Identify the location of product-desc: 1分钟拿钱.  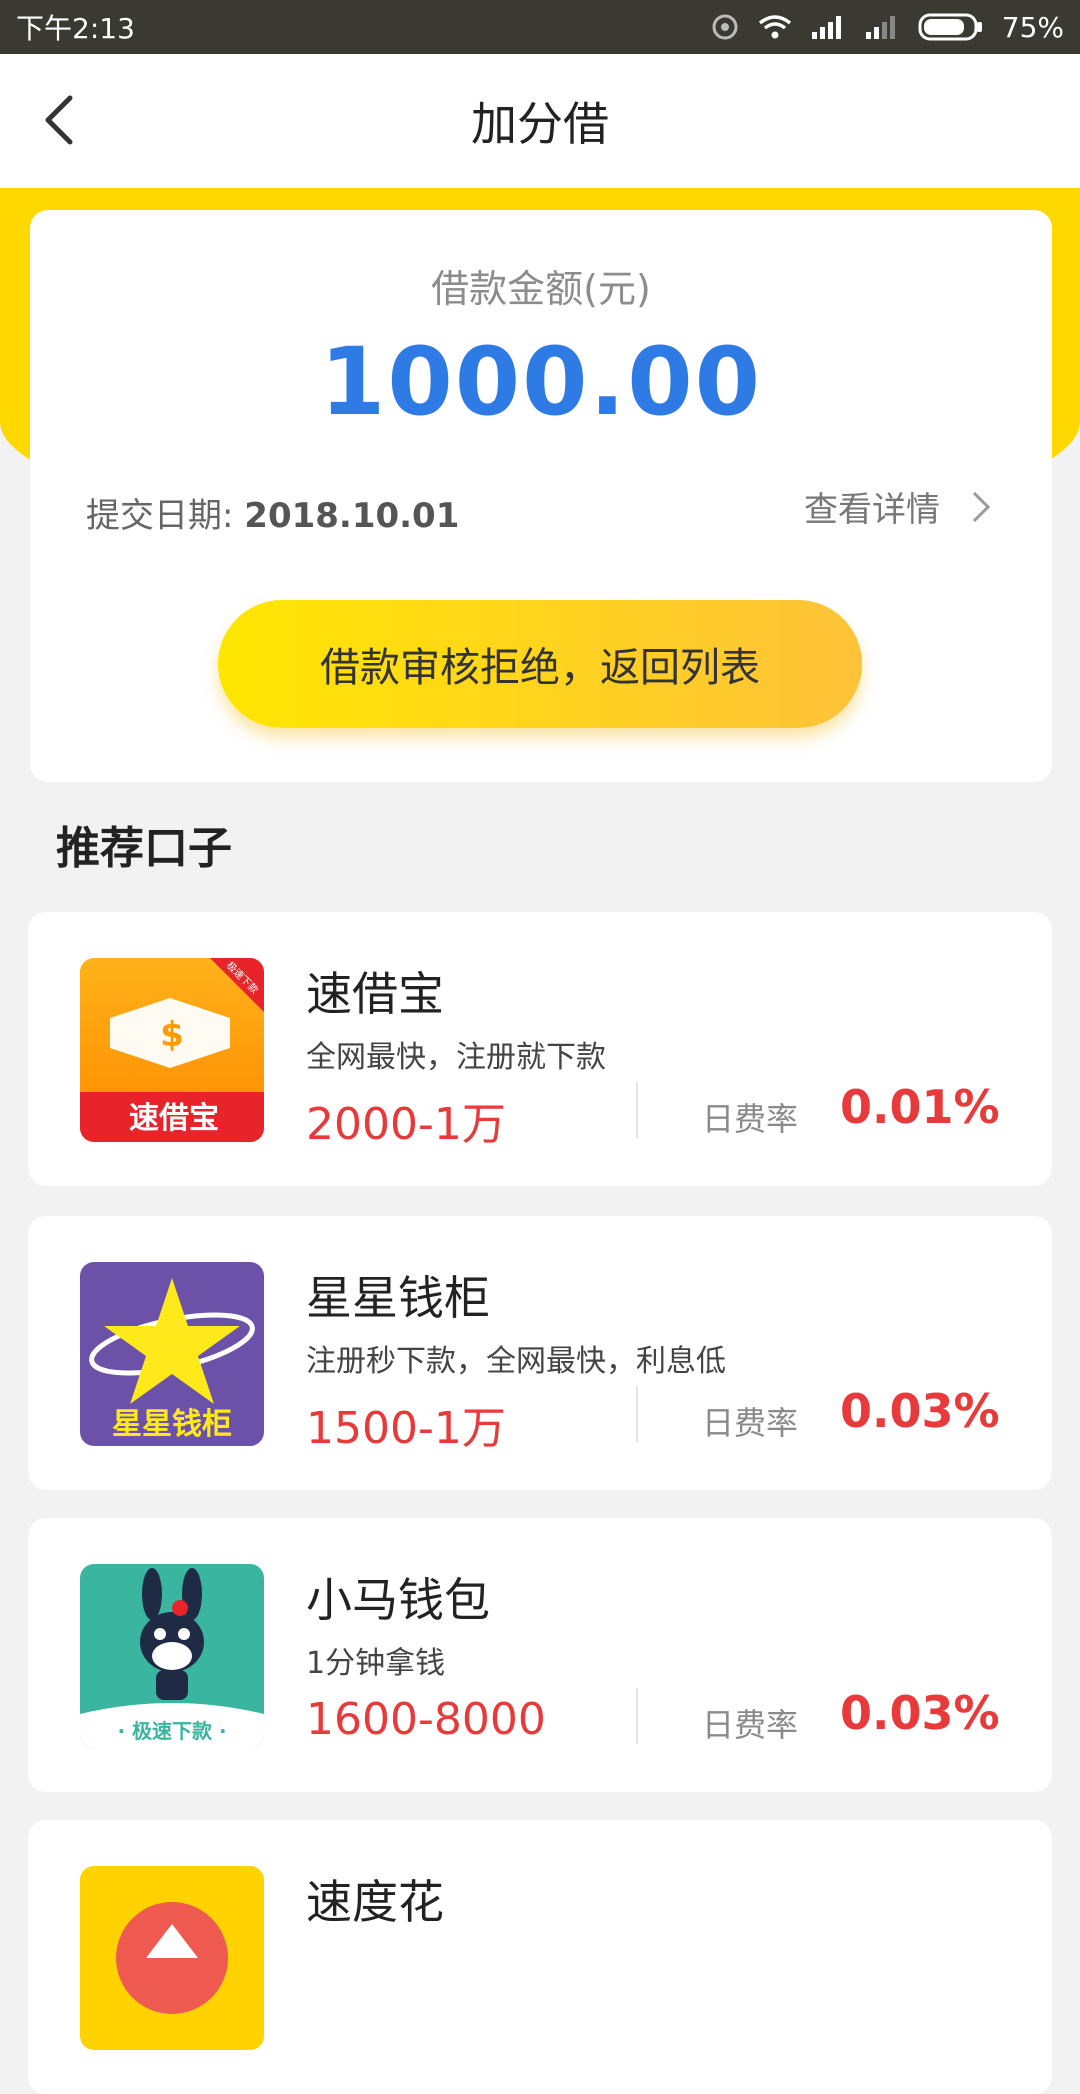
(376, 1663).